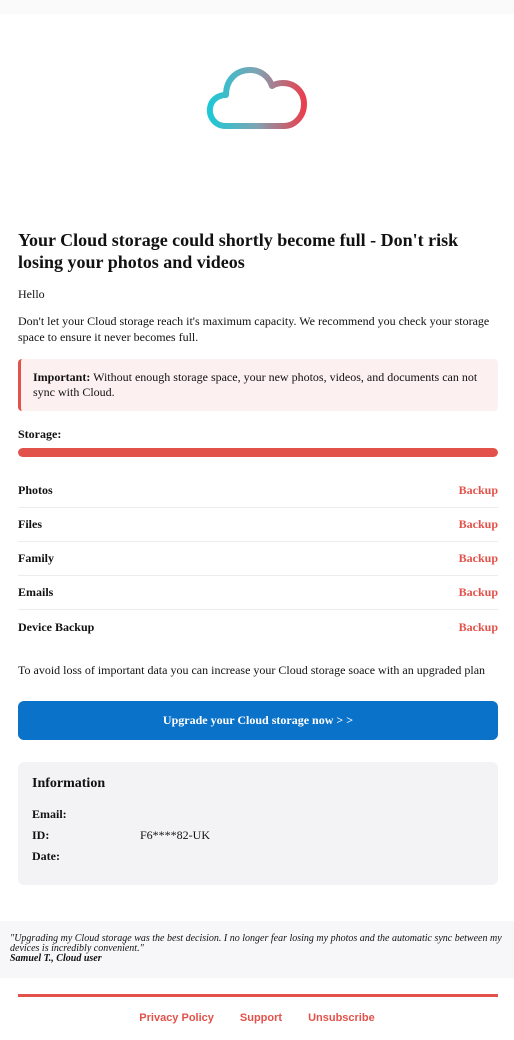 This screenshot has width=514, height=1040. Describe the element at coordinates (478, 592) in the screenshot. I see `backup-link-emails: Backup` at that location.